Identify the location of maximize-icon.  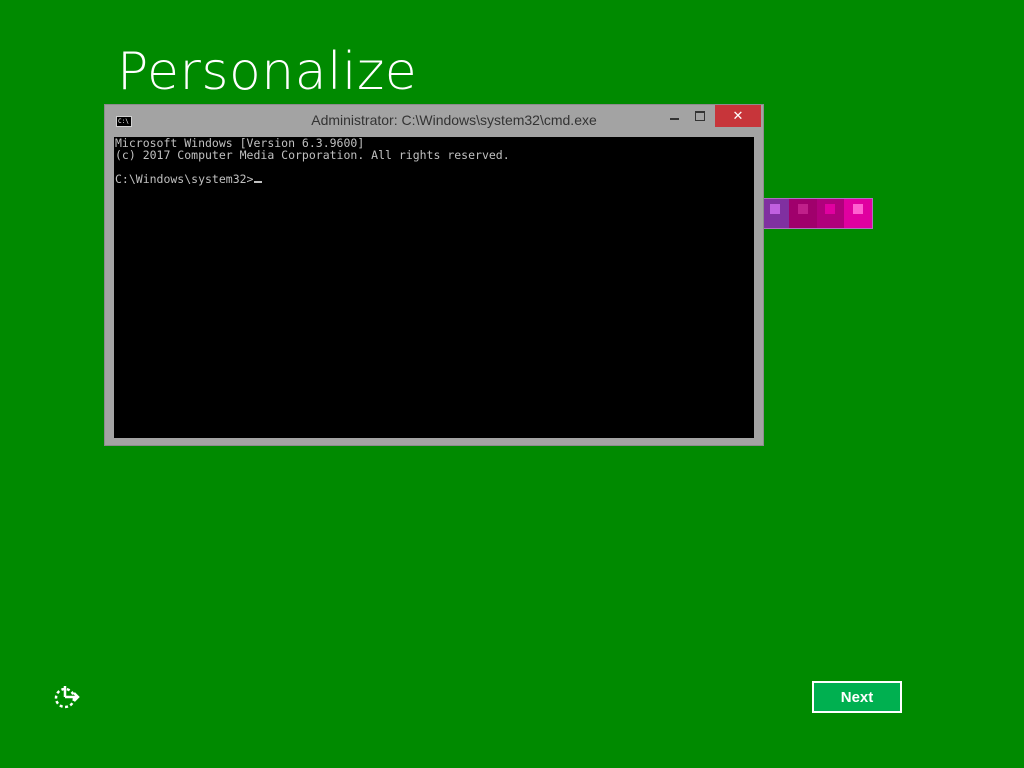
(700, 116).